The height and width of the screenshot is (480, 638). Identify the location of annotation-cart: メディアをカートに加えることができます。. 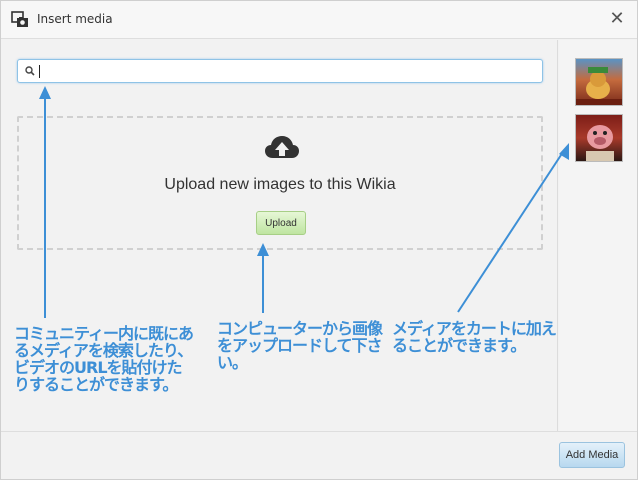
(474, 337).